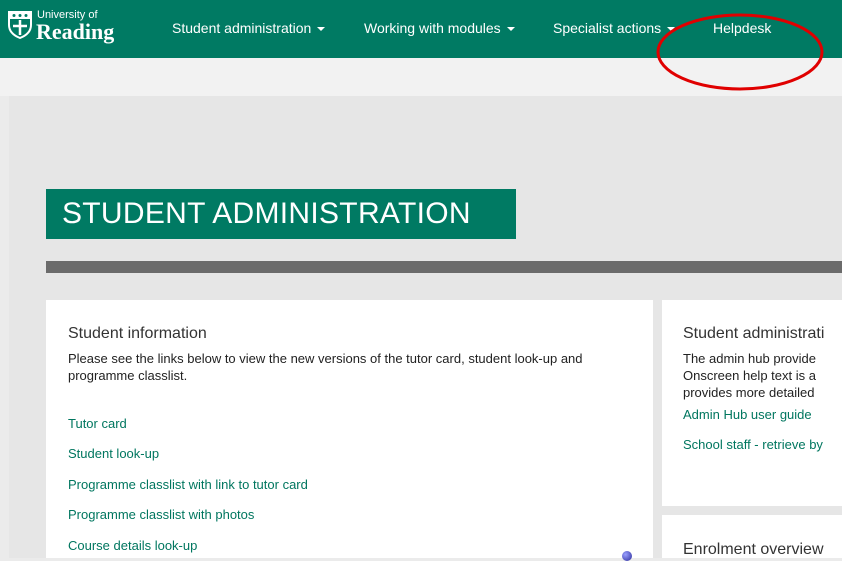 The image size is (842, 561). What do you see at coordinates (161, 514) in the screenshot?
I see `link-programme-classlist-photos: Programme classlist with photos` at bounding box center [161, 514].